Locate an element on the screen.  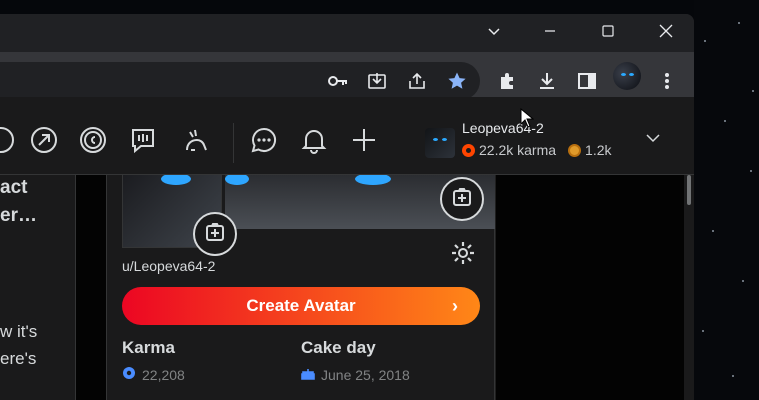
chat-icon is located at coordinates (264, 140).